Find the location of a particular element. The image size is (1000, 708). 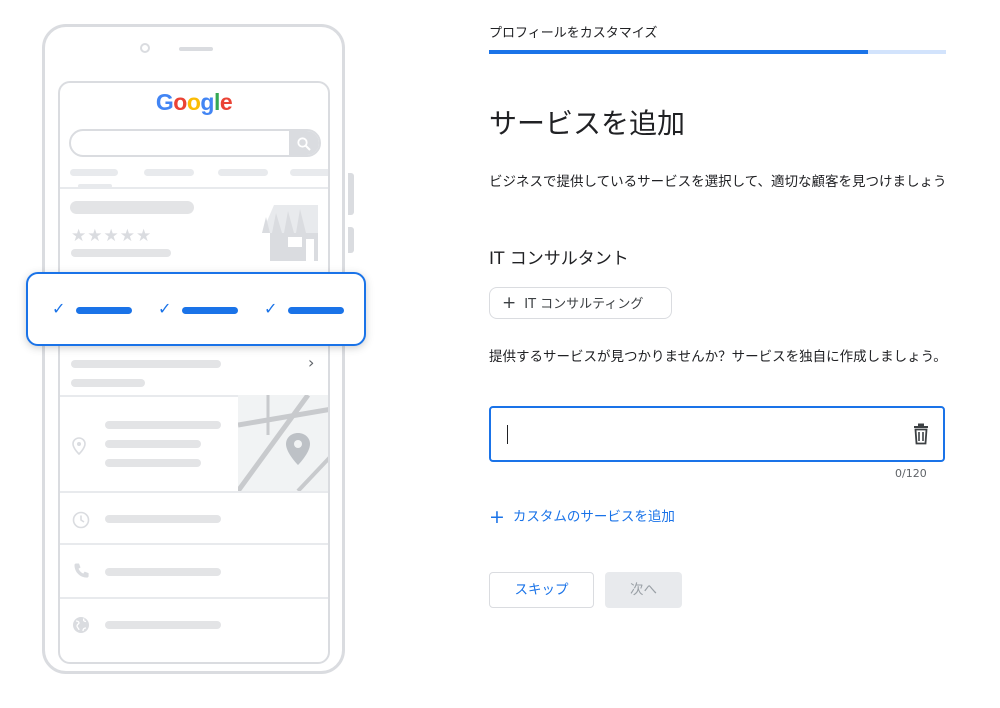

map-thumbnail is located at coordinates (283, 443).